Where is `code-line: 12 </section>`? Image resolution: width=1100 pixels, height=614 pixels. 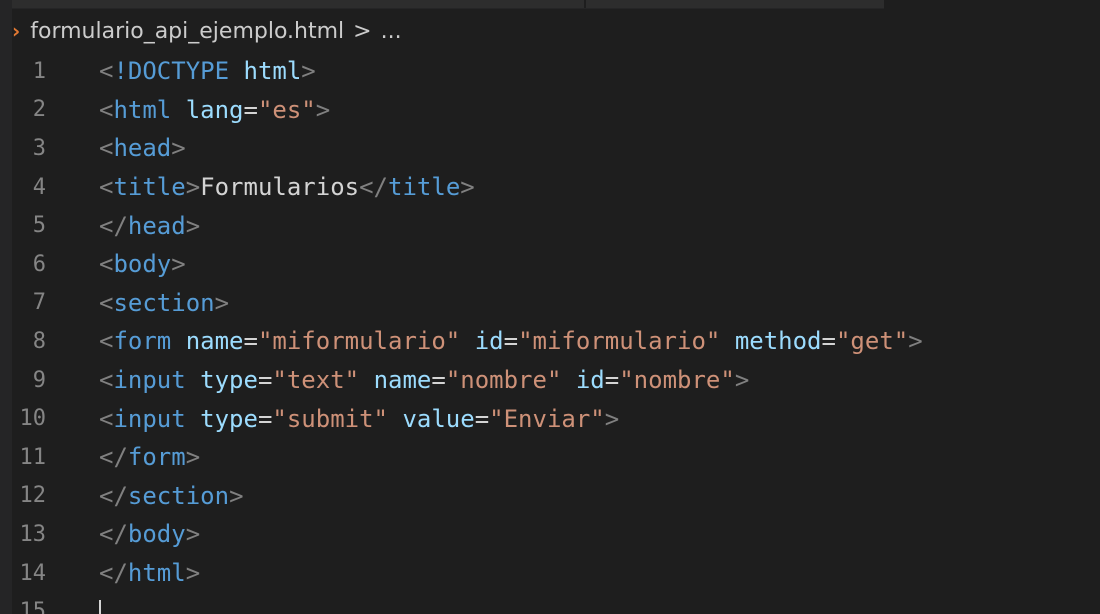 code-line: 12 </section> is located at coordinates (550, 496).